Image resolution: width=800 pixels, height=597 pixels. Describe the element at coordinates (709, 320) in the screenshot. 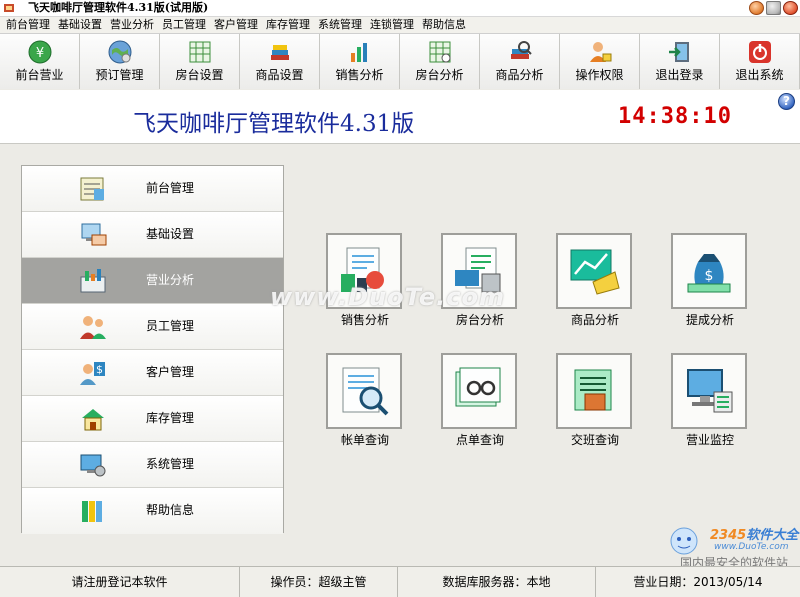

I see `function-label: 提成分析` at that location.